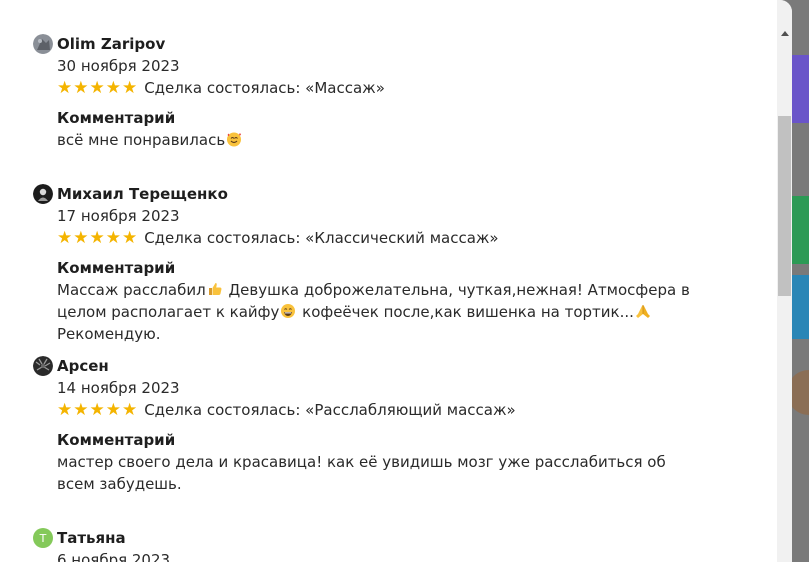  I want to click on folded-hands-icon, so click(642, 311).